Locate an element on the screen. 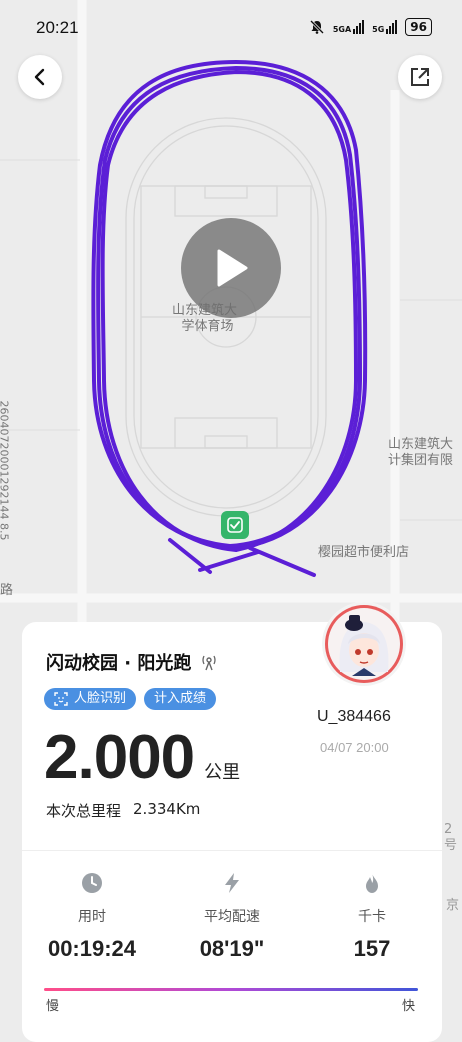 This screenshot has width=462, height=1042. total-distance-label: 本次总里程 is located at coordinates (84, 811).